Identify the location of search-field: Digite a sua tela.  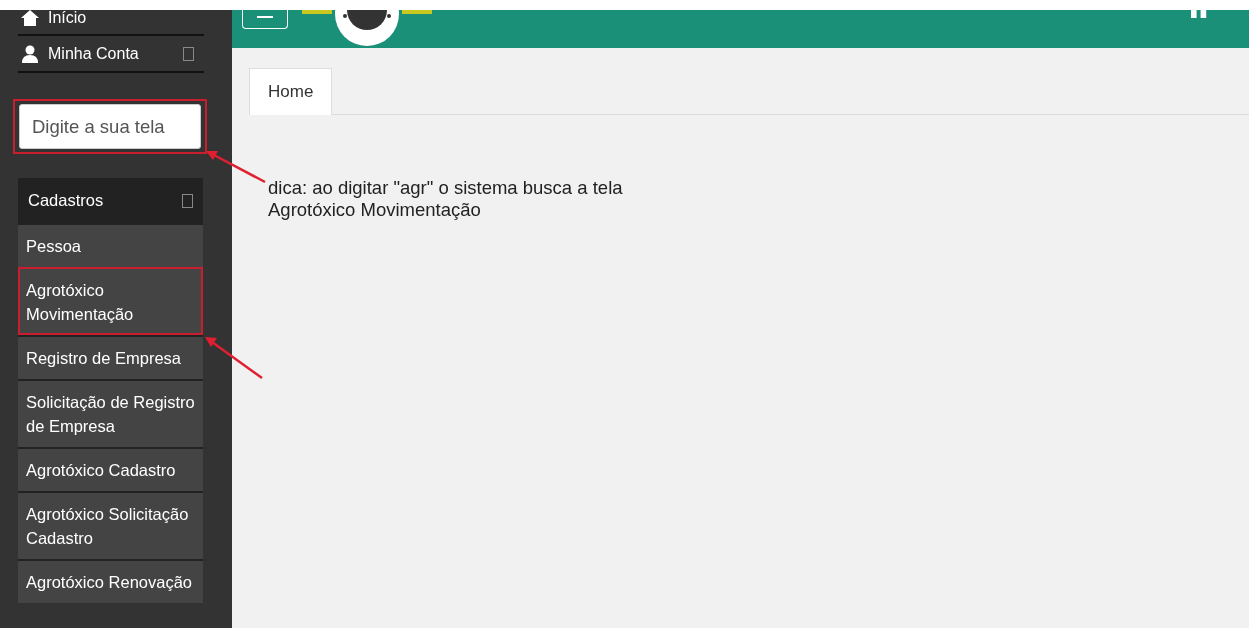
(110, 126).